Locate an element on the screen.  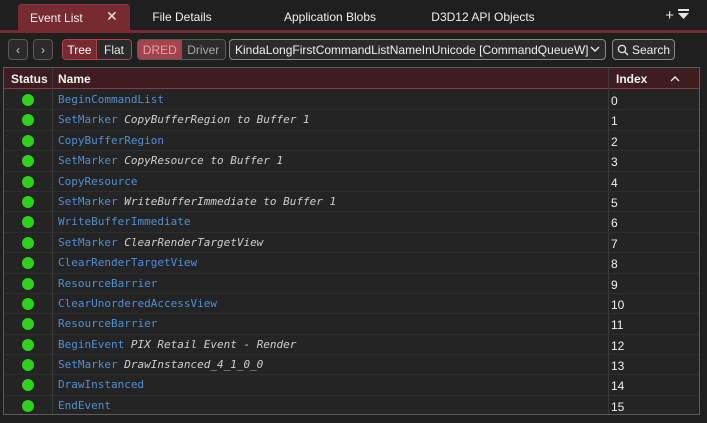
tab-label: Event List is located at coordinates (56, 17).